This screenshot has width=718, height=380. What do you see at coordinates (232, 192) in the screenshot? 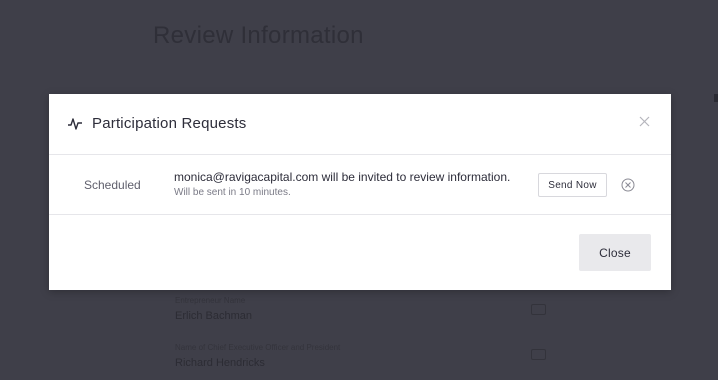
I see `request-subtext: Will be sent in 10 minutes.` at bounding box center [232, 192].